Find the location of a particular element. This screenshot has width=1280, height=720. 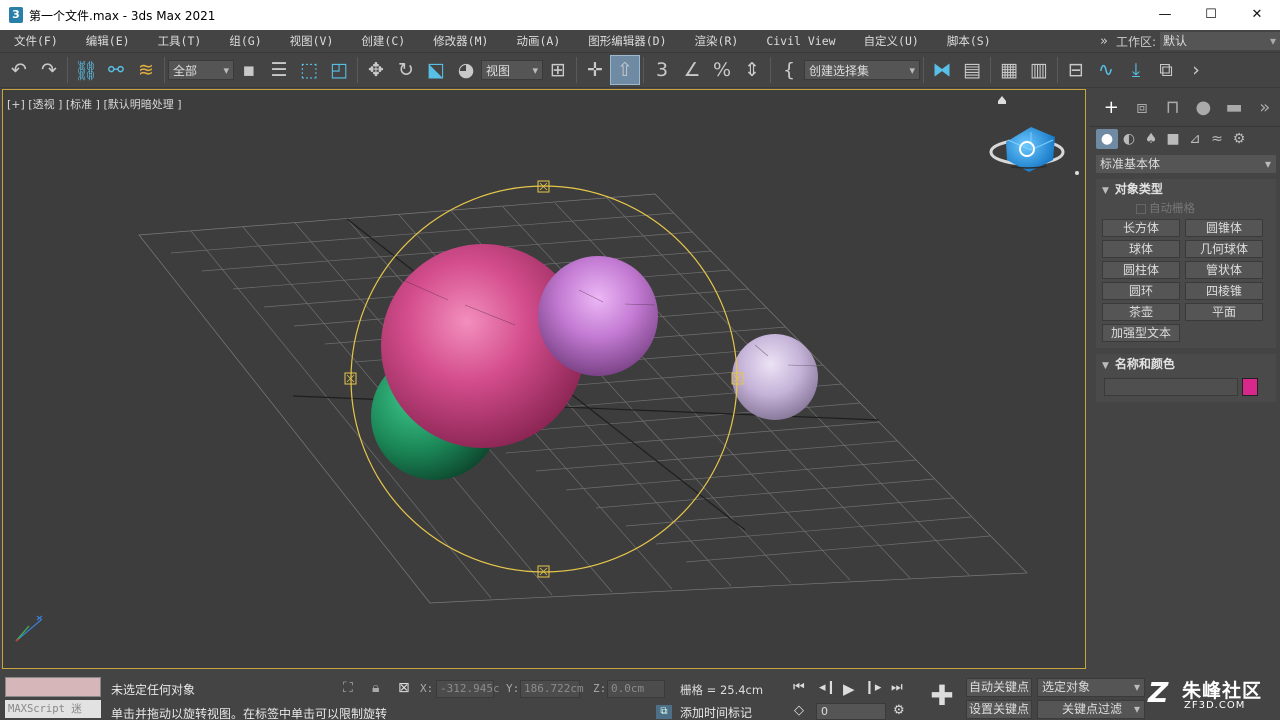

undo-icon: ↶ is located at coordinates (19, 70).